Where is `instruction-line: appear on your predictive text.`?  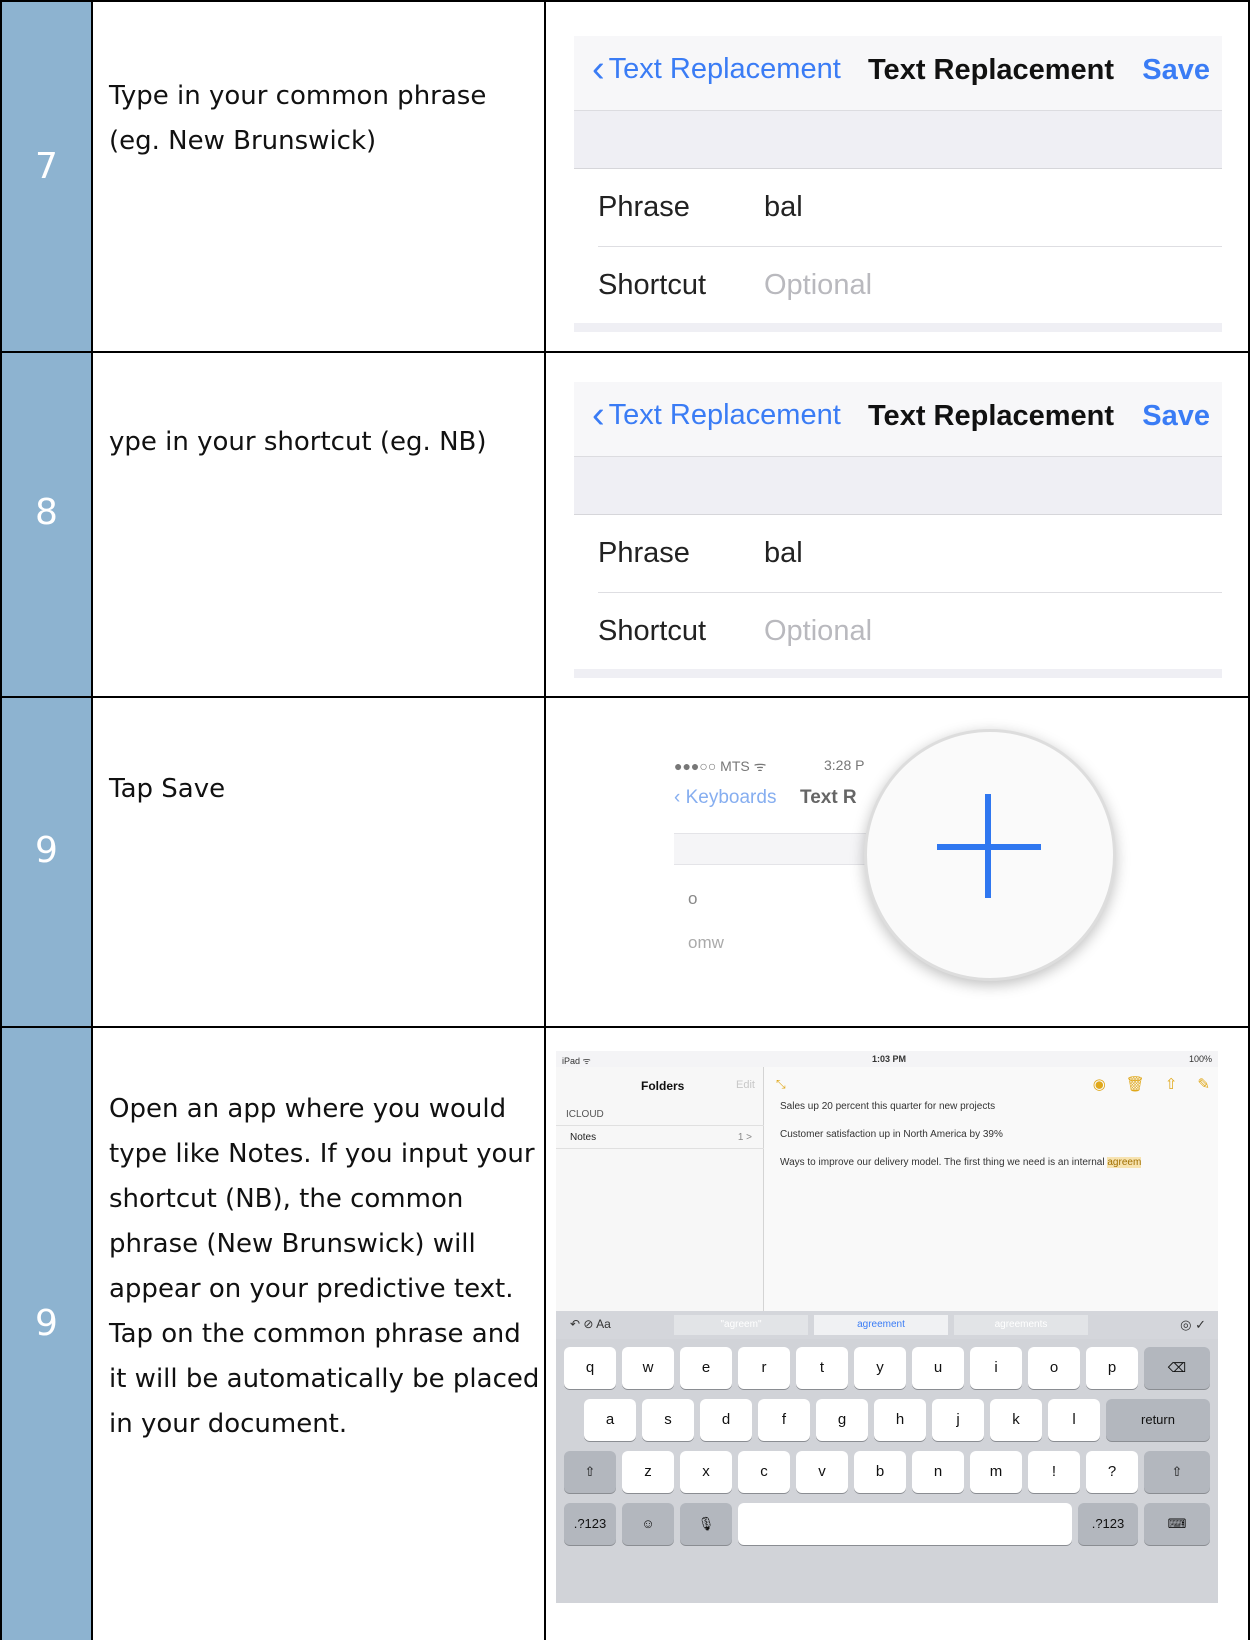 instruction-line: appear on your predictive text. is located at coordinates (311, 1289).